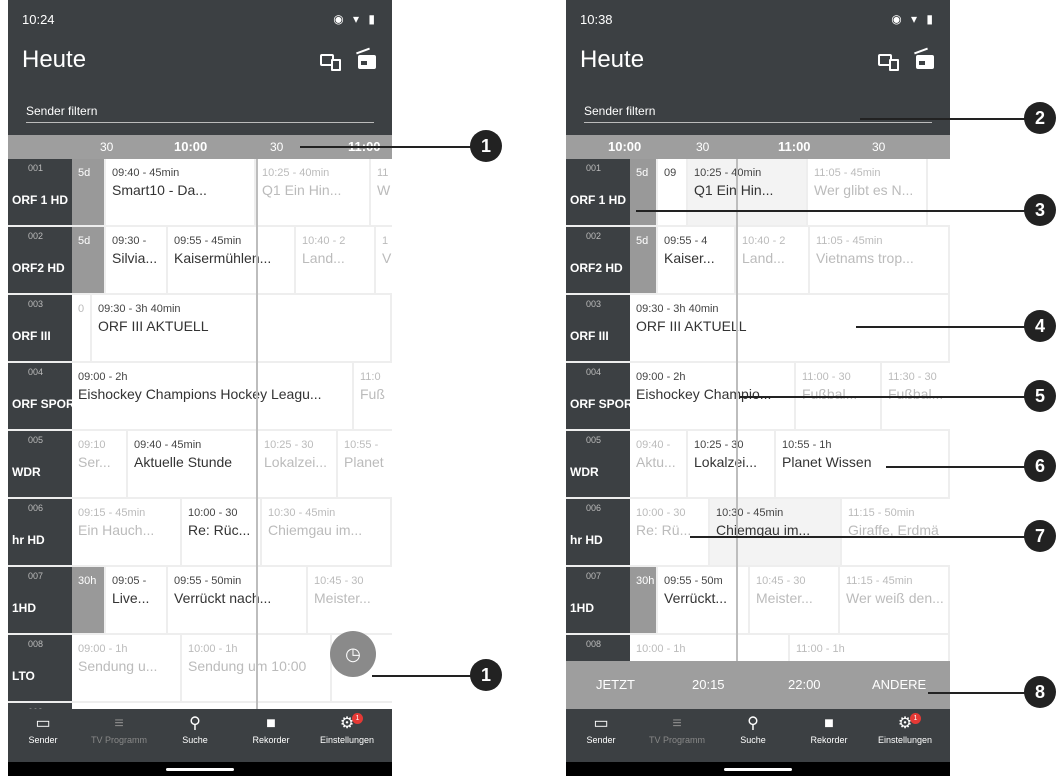  I want to click on quick-time-button: JETZT, so click(615, 684).